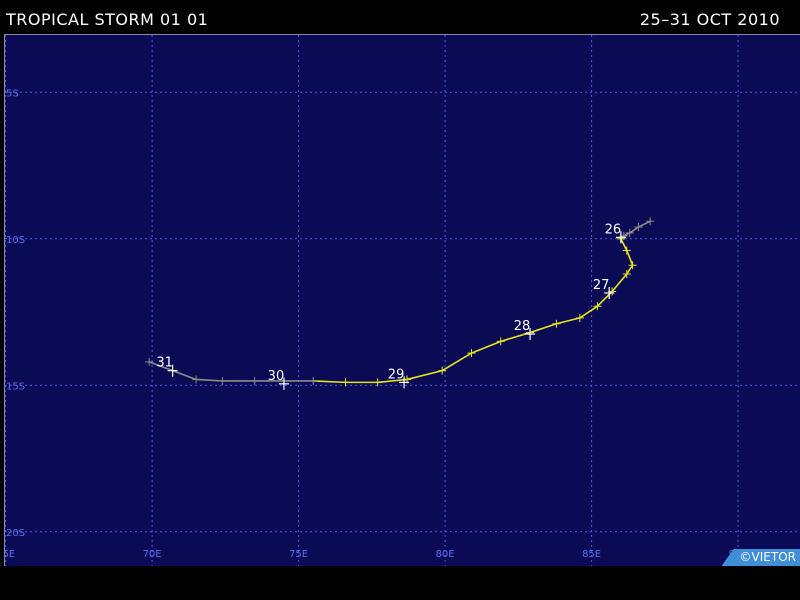 The image size is (800, 600). Describe the element at coordinates (15, 386) in the screenshot. I see `lat-label: 15S` at that location.